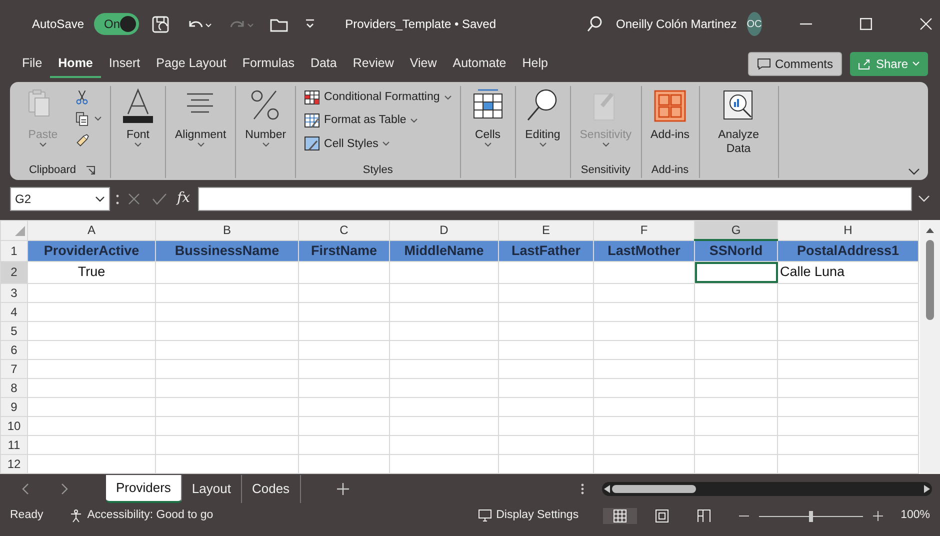 This screenshot has height=536, width=940. I want to click on ribbon-tab: Help, so click(535, 64).